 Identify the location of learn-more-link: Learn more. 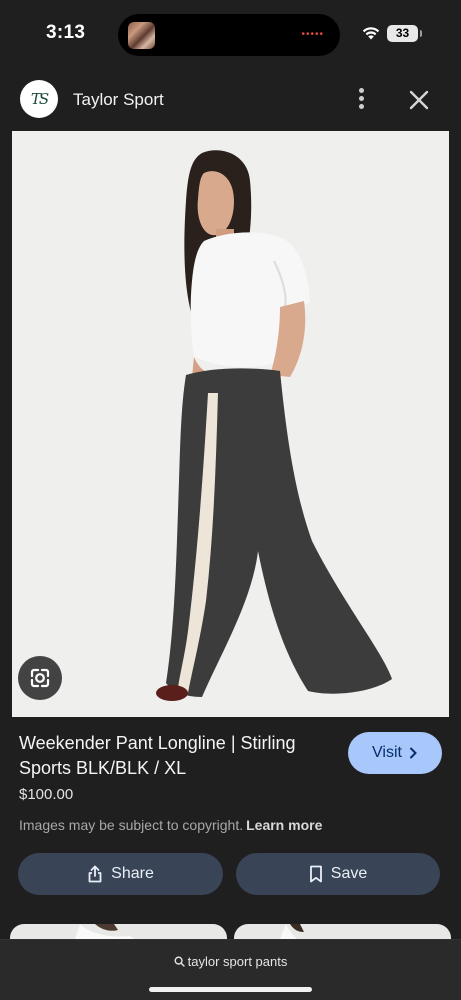
(284, 825).